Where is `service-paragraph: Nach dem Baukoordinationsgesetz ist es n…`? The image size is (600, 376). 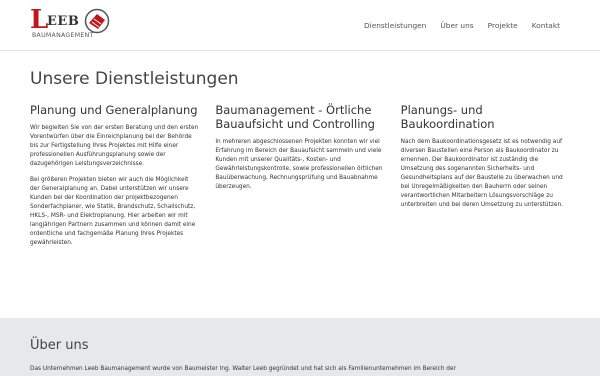
service-paragraph: Nach dem Baukoordinationsgesetz ist es n… is located at coordinates (482, 173).